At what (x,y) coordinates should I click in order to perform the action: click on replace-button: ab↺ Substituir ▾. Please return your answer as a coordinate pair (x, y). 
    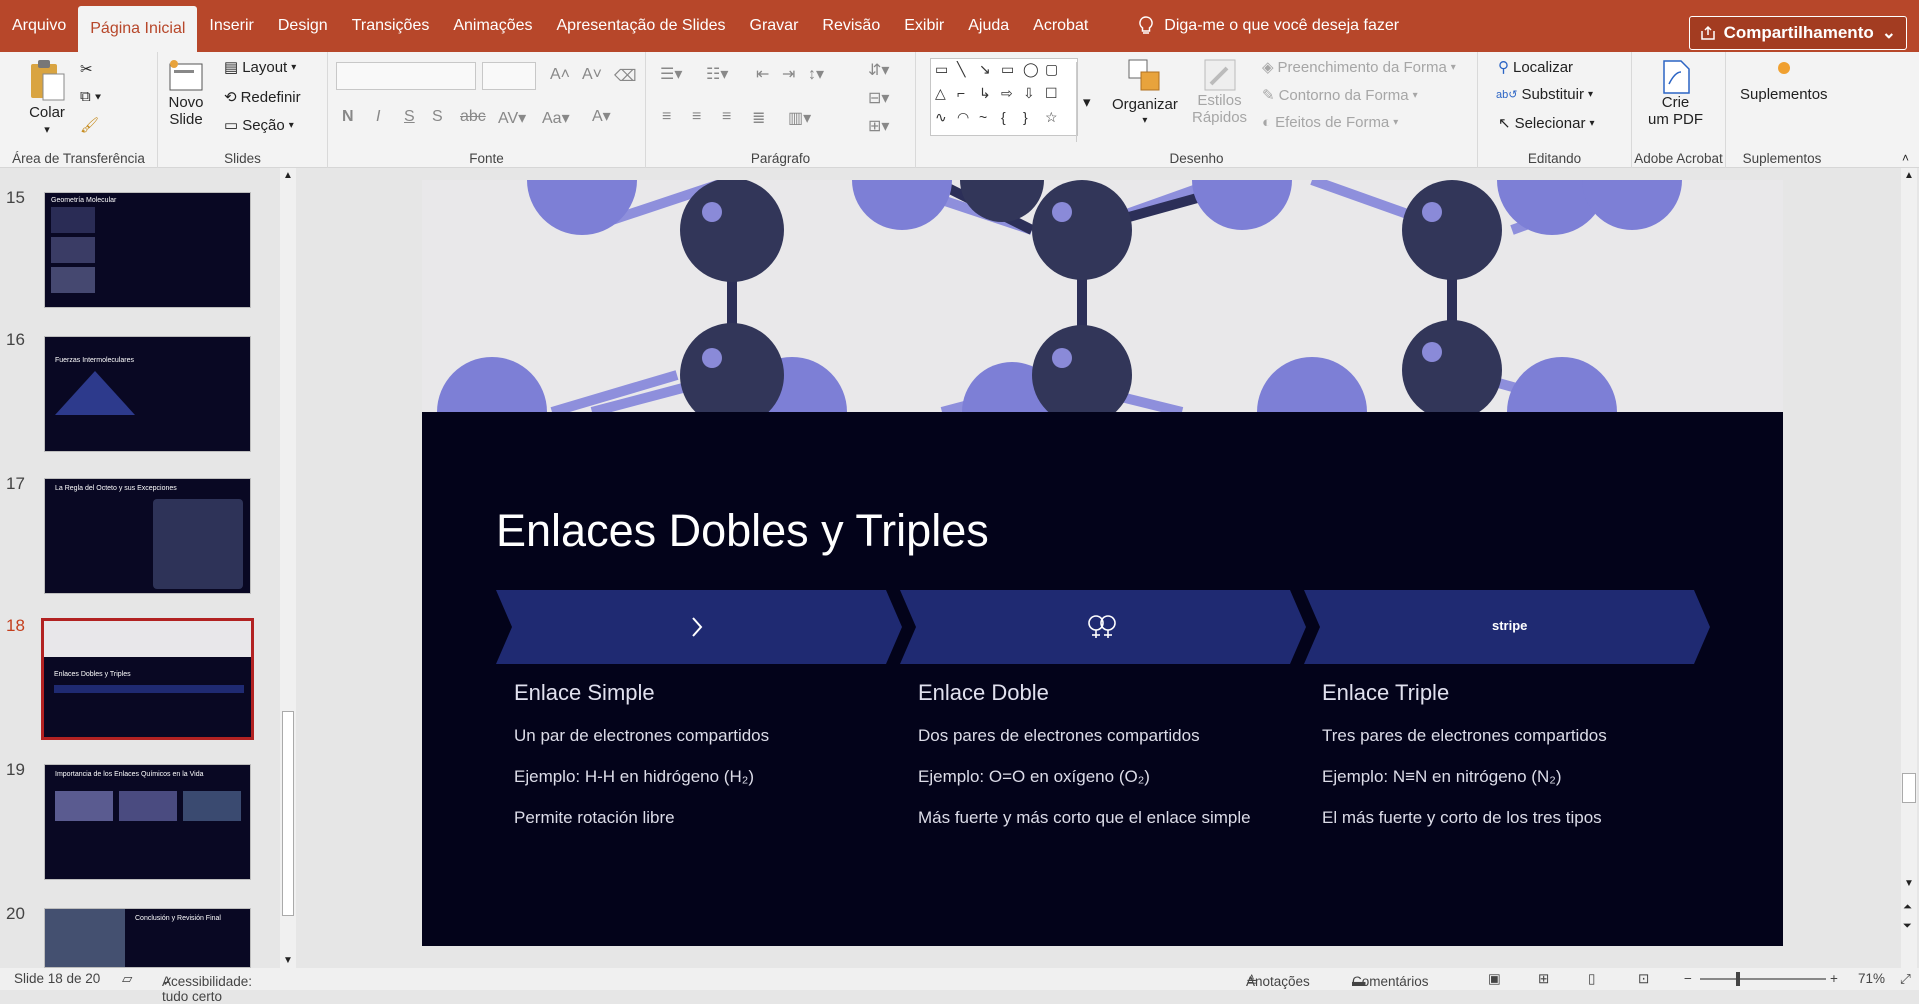
    Looking at the image, I should click on (1544, 94).